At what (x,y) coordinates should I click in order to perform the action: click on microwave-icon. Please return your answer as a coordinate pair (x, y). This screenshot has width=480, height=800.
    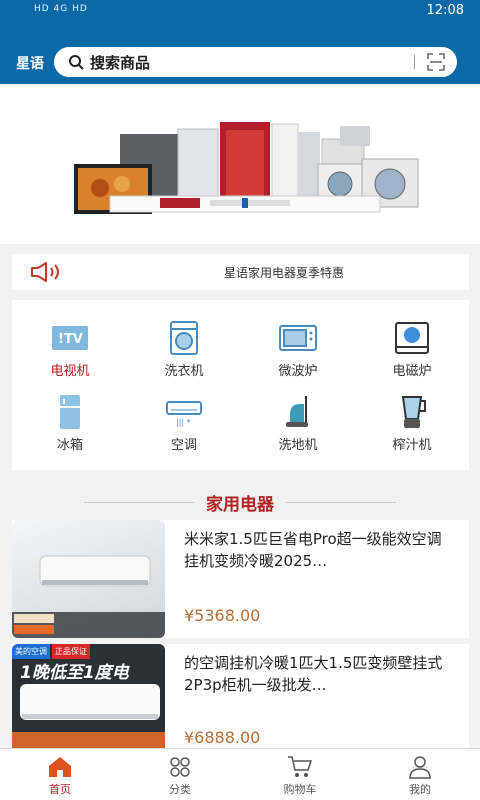
    Looking at the image, I should click on (298, 338).